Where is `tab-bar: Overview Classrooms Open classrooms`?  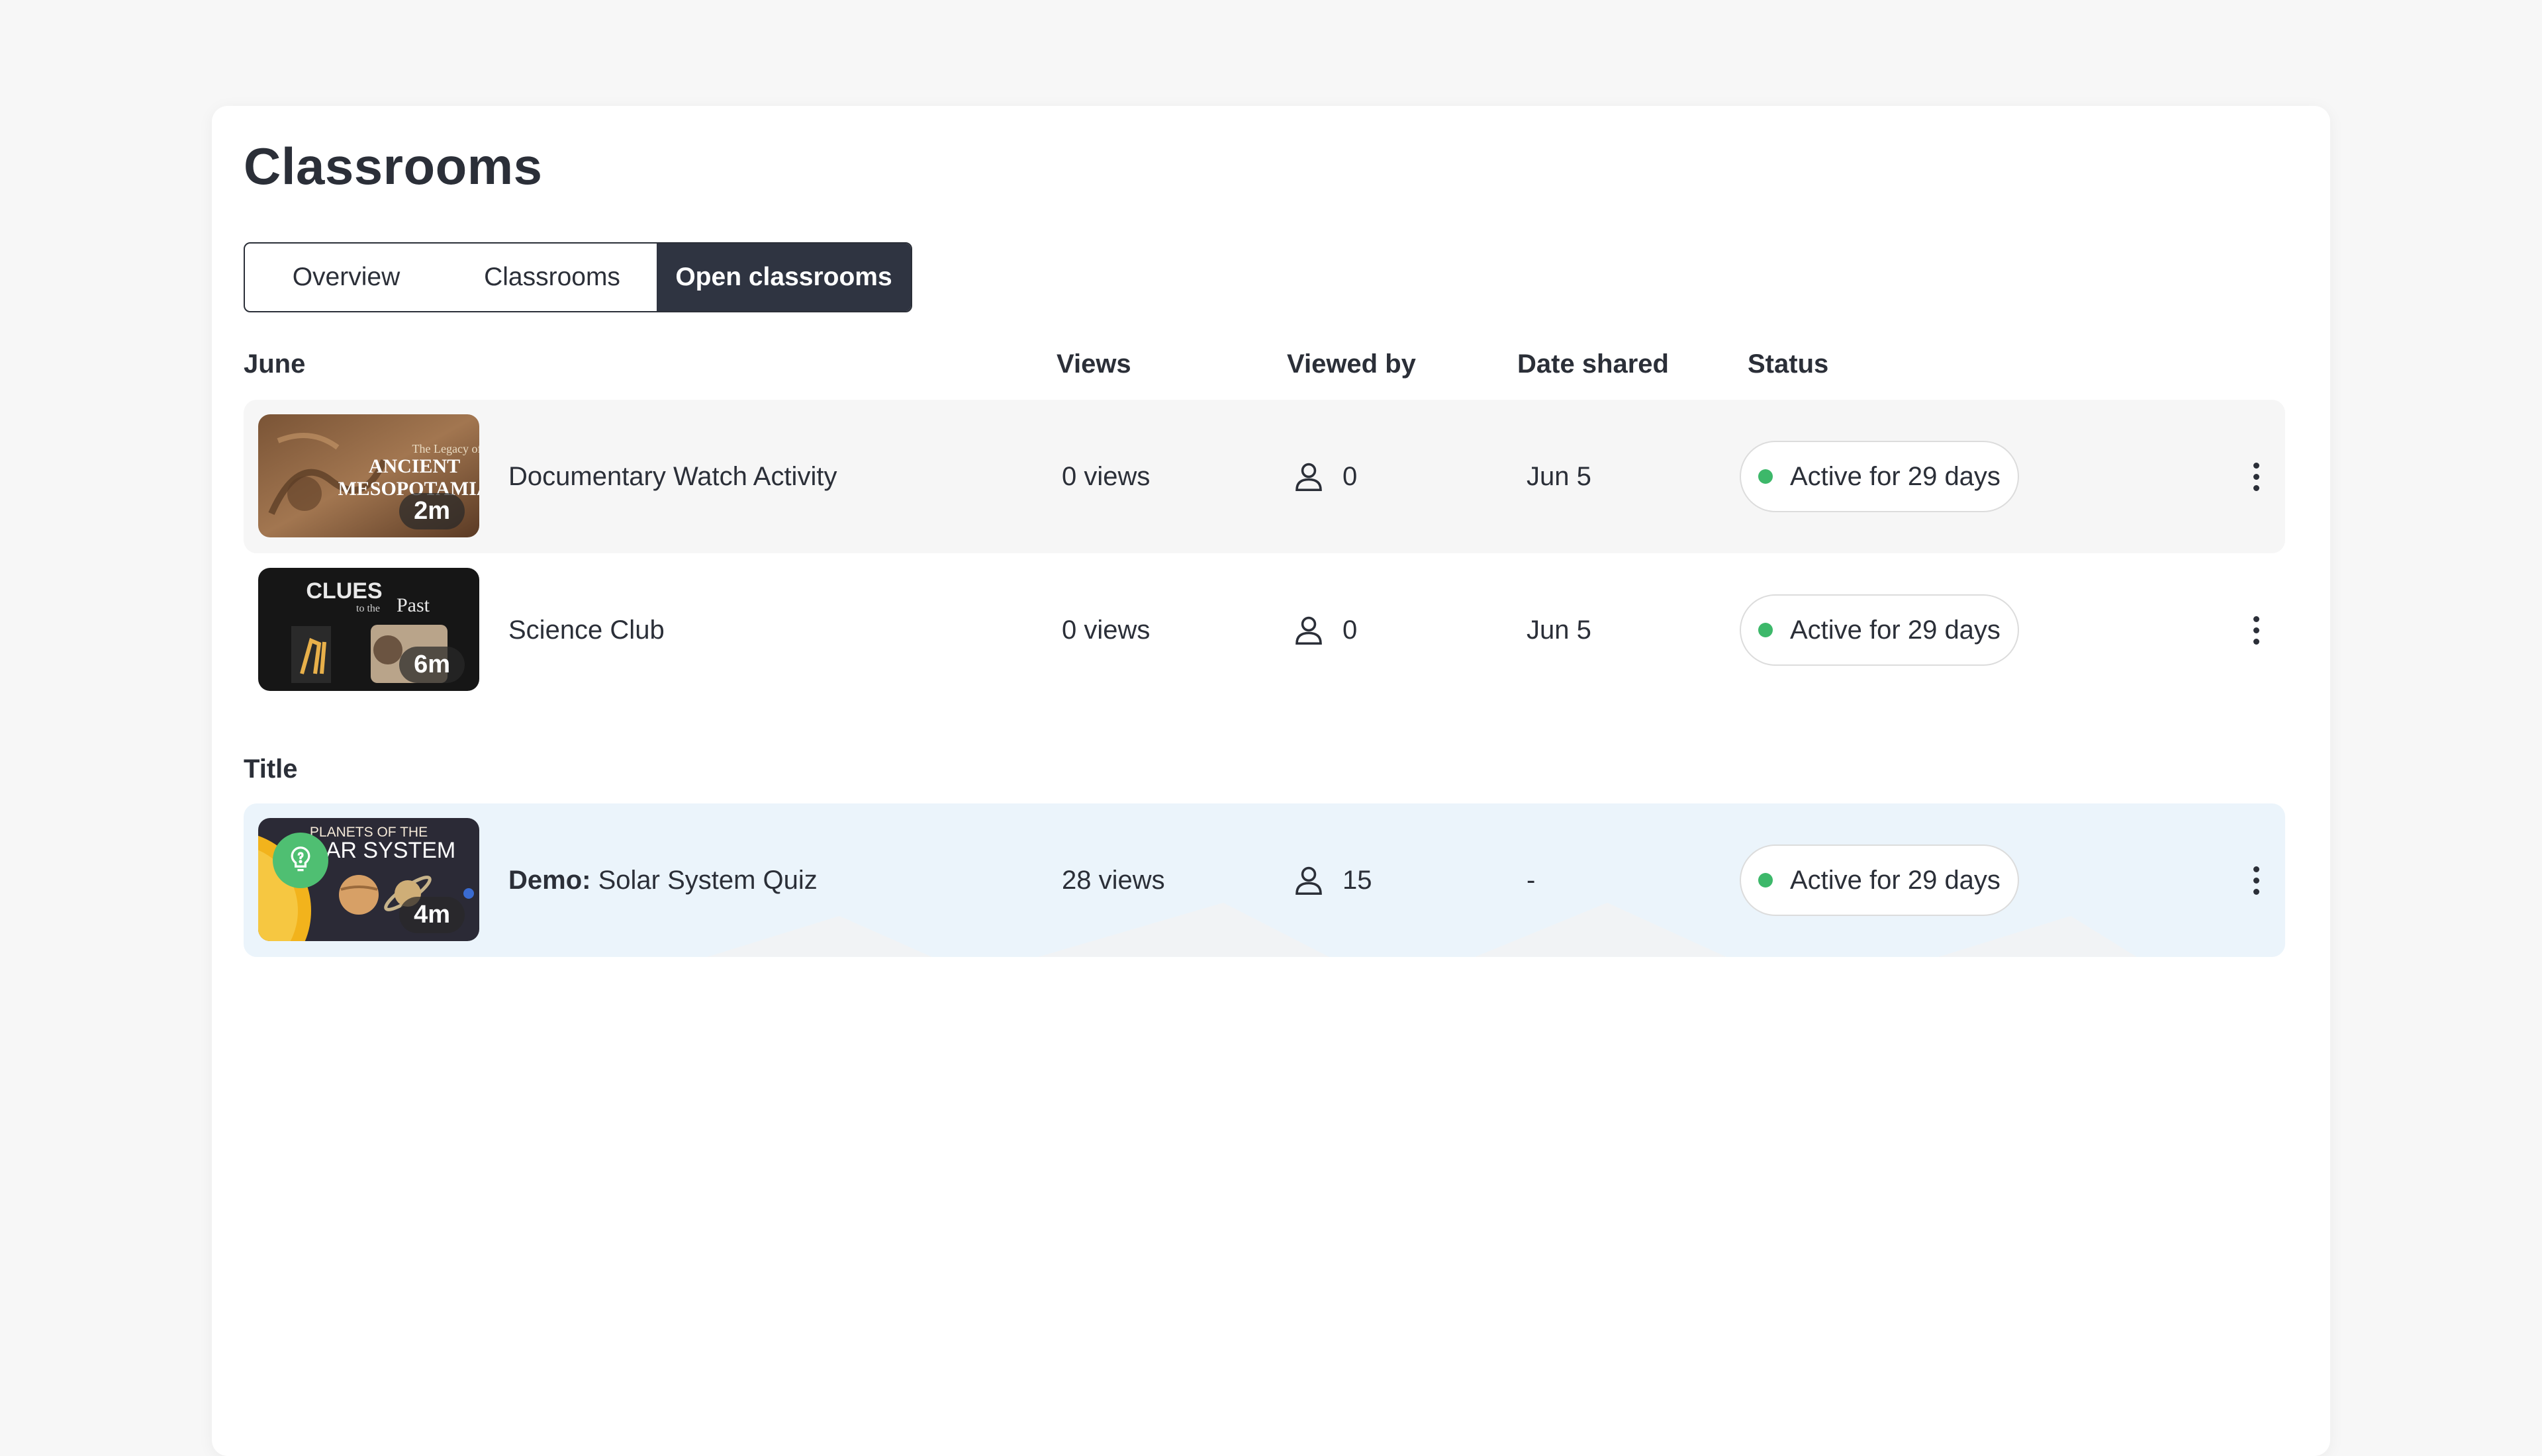 tab-bar: Overview Classrooms Open classrooms is located at coordinates (578, 277).